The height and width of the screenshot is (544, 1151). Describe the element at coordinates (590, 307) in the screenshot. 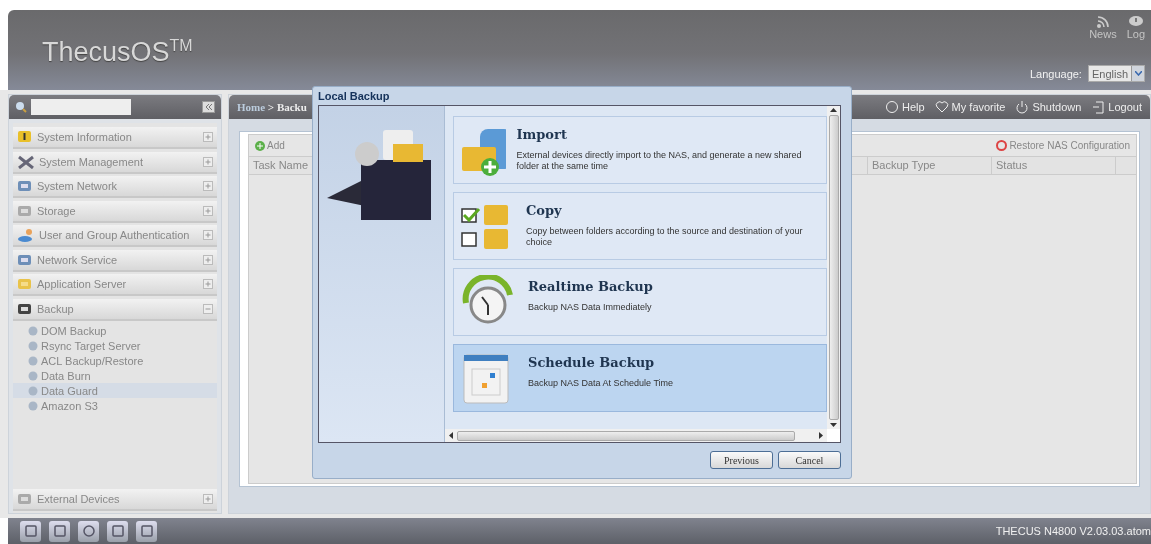

I see `option-description: Backup NAS Data Immediately` at that location.